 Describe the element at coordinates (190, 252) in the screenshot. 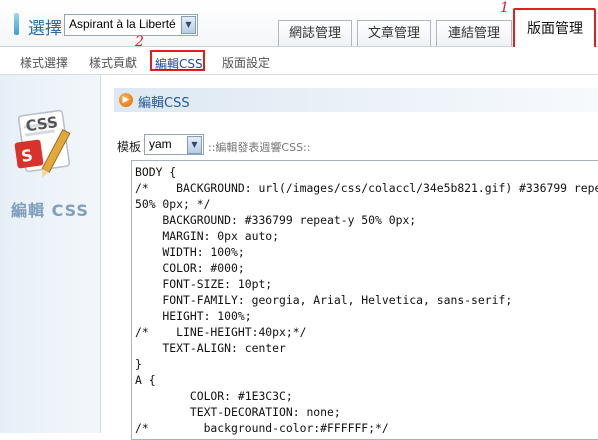

I see `css-line: WIDTH: 100%;` at that location.